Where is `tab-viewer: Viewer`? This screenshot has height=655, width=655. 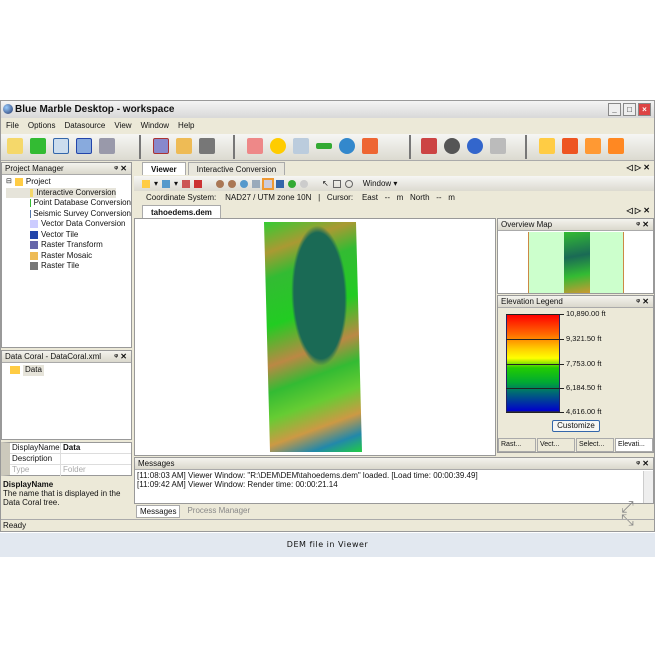 tab-viewer: Viewer is located at coordinates (164, 168).